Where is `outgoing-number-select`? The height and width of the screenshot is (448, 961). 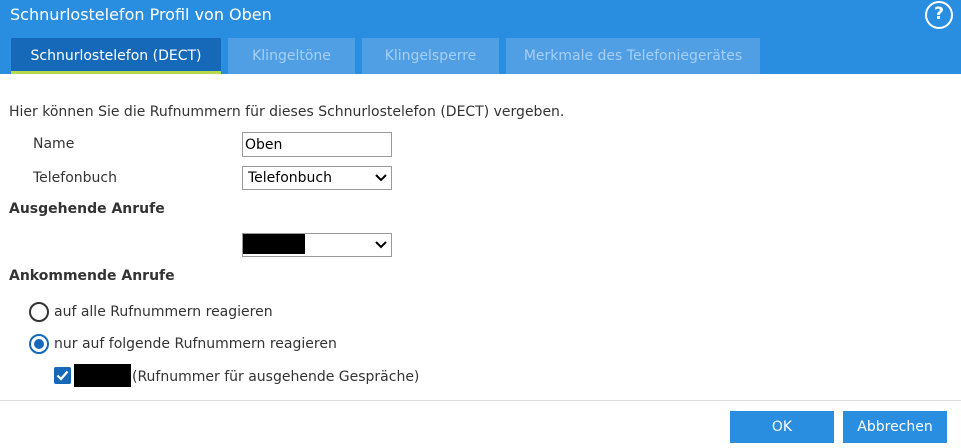
outgoing-number-select is located at coordinates (317, 245).